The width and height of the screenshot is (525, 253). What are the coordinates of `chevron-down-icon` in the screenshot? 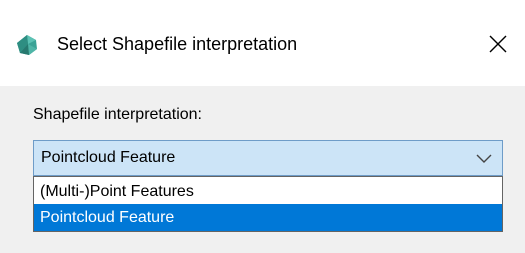 It's located at (484, 158).